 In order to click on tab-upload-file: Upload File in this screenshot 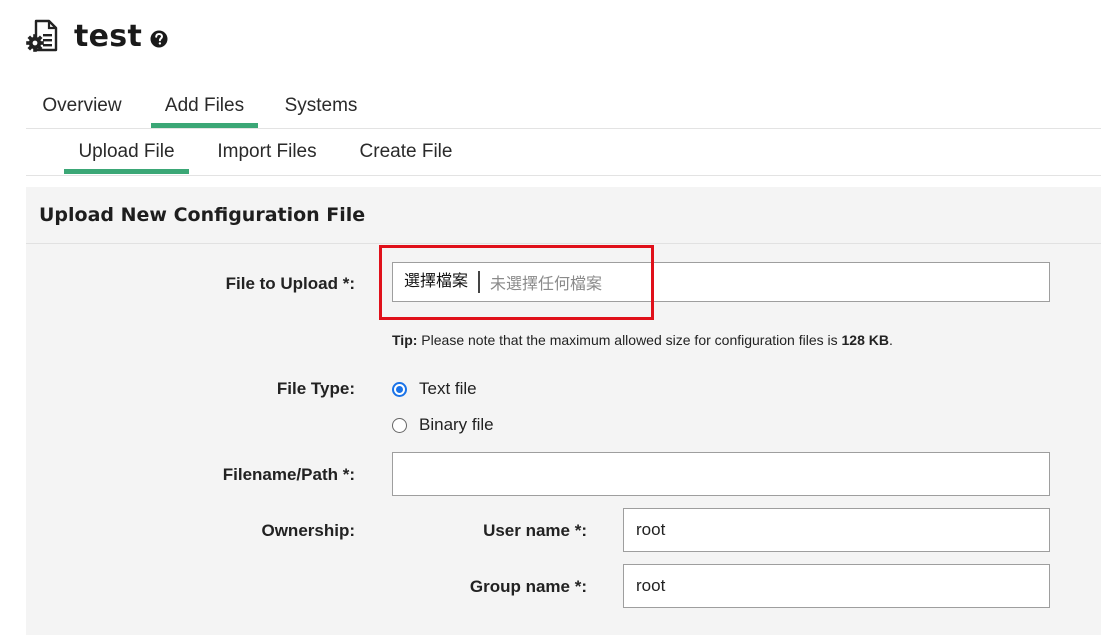, I will do `click(126, 153)`.